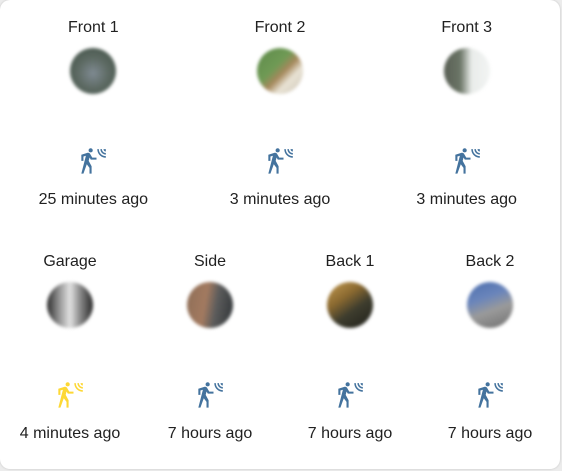 Image resolution: width=562 pixels, height=471 pixels. I want to click on camera-name: Back 2, so click(490, 261).